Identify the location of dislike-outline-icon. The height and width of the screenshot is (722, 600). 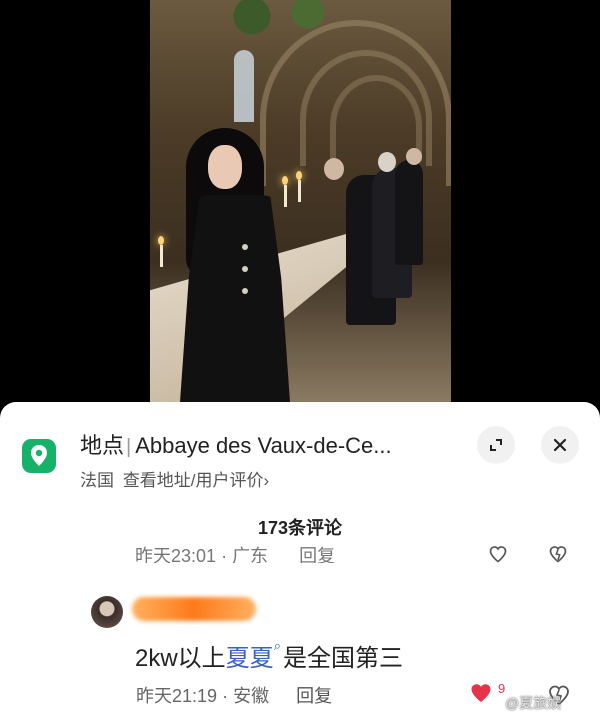
(558, 554).